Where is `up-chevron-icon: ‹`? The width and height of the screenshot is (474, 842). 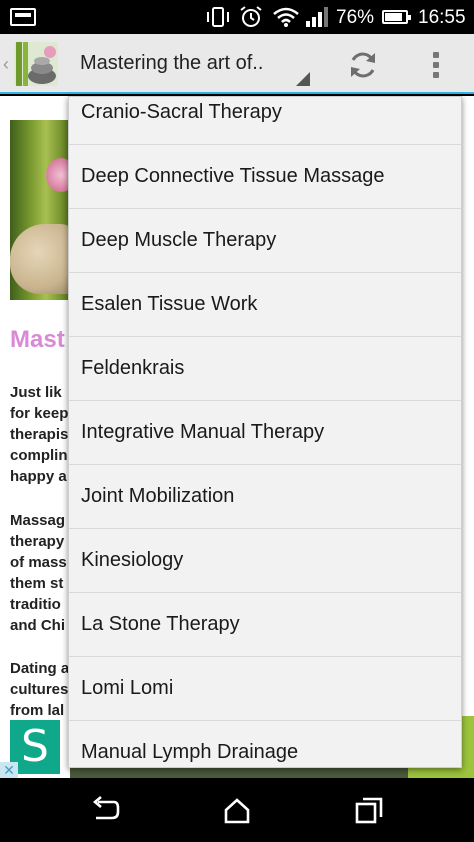
up-chevron-icon: ‹ is located at coordinates (6, 64).